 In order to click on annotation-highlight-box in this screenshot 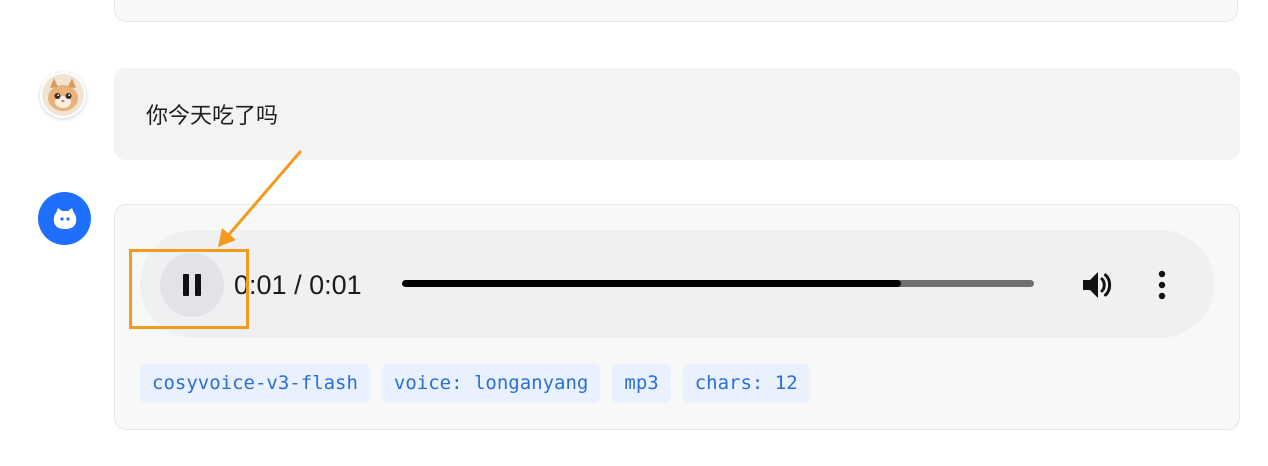, I will do `click(189, 289)`.